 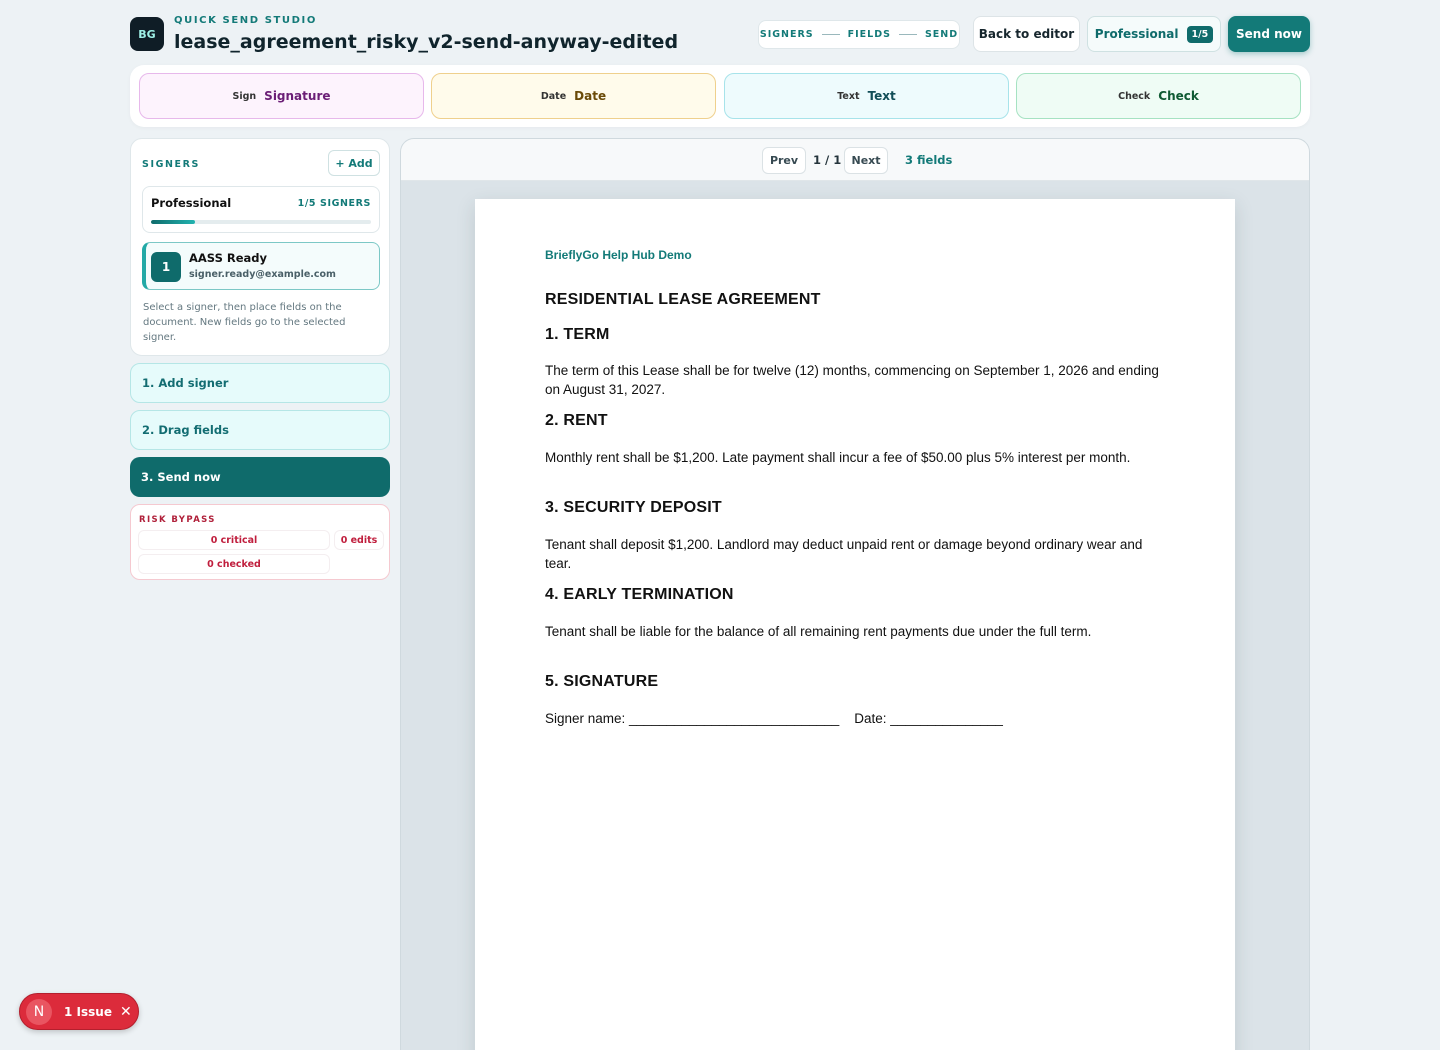 I want to click on text-chip-label: Text, so click(x=881, y=96).